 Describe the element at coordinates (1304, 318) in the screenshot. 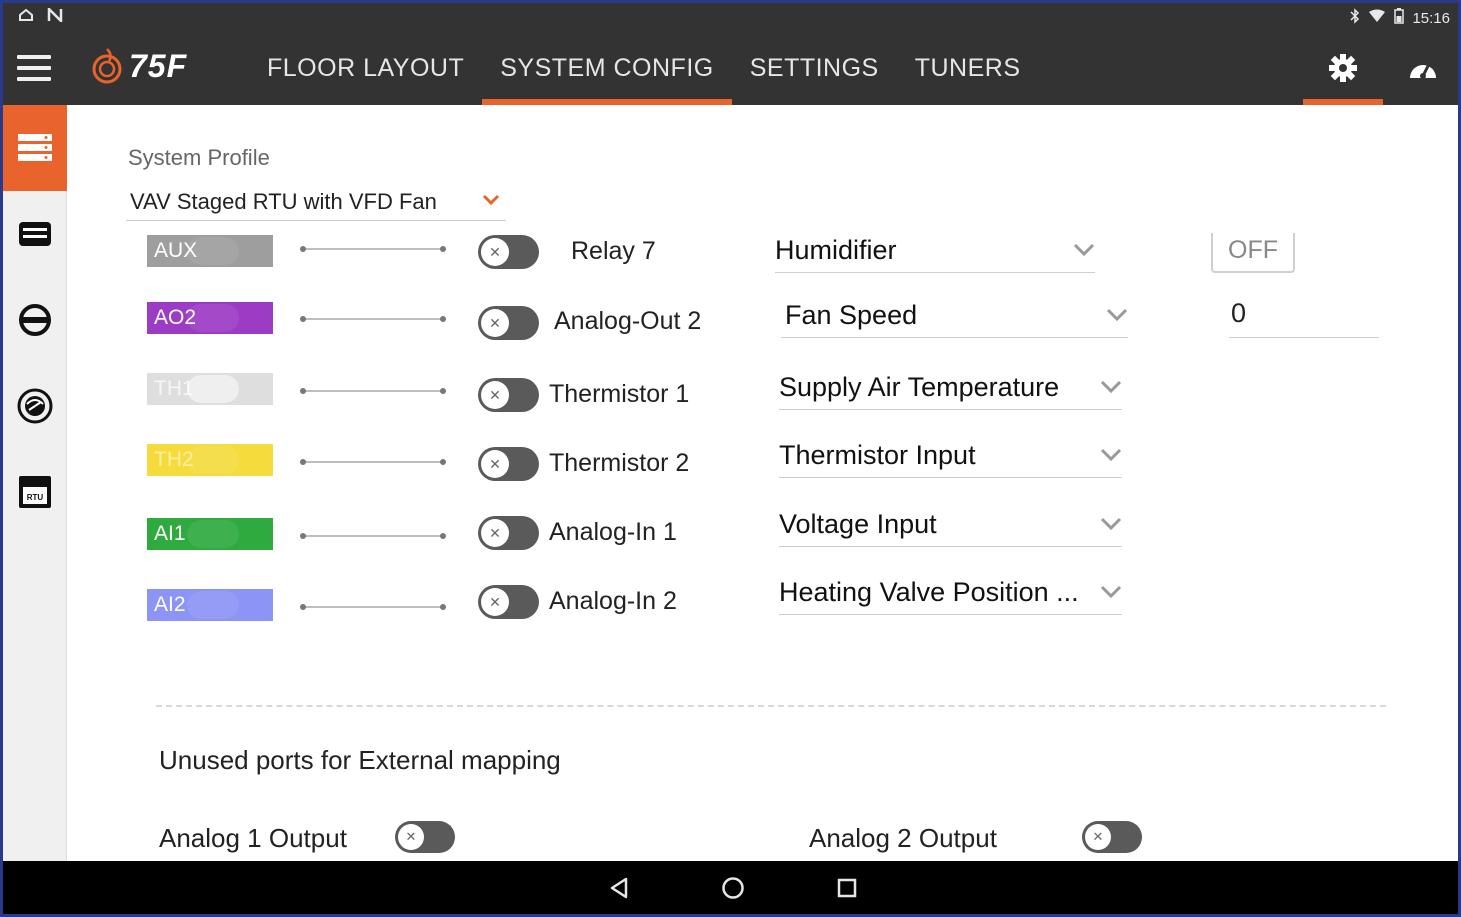

I see `fan-speed-value-field: 0` at that location.